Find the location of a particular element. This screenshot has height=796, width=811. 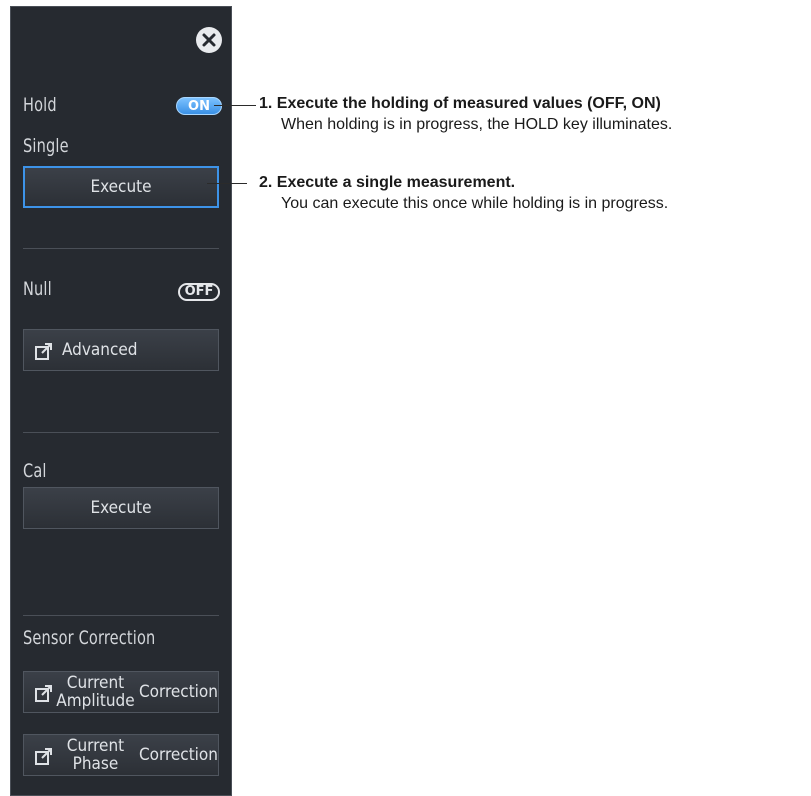

hold-label: Hold is located at coordinates (40, 105).